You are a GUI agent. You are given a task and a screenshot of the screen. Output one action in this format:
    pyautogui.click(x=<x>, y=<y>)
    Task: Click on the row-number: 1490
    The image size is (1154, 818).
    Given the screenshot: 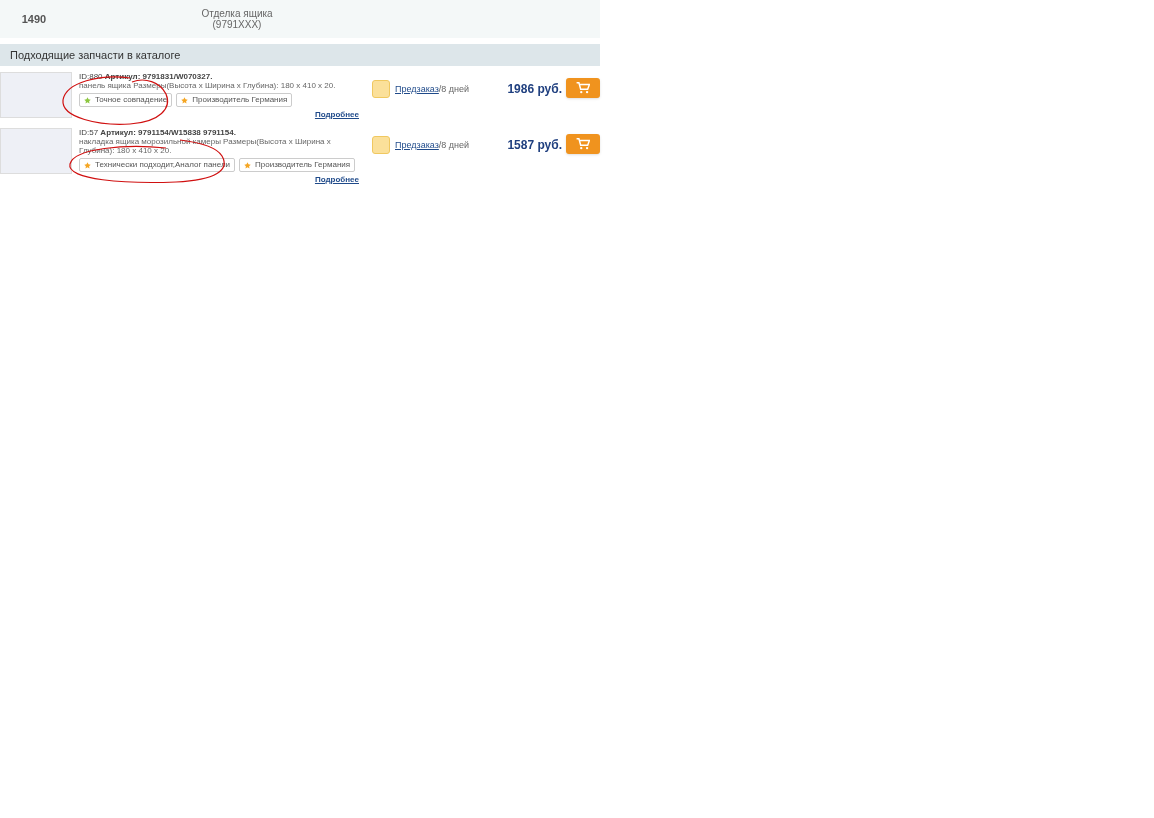 What is the action you would take?
    pyautogui.click(x=34, y=19)
    